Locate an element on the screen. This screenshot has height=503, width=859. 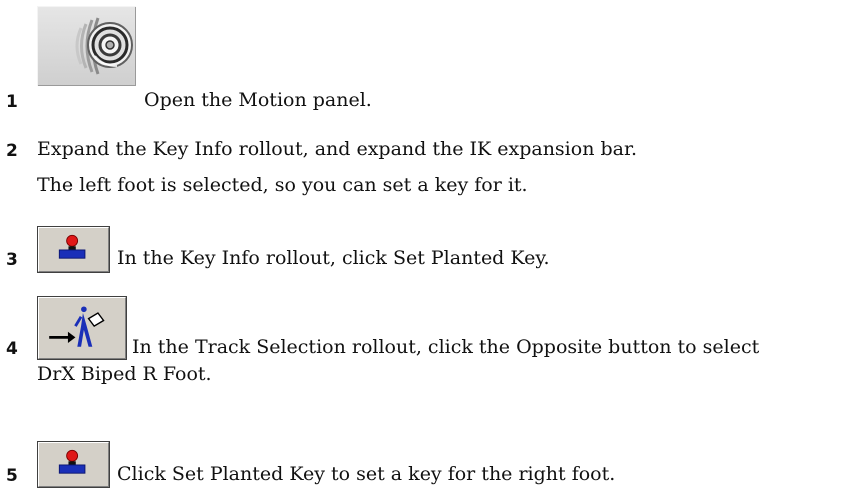
opposite-track-icon is located at coordinates (82, 328).